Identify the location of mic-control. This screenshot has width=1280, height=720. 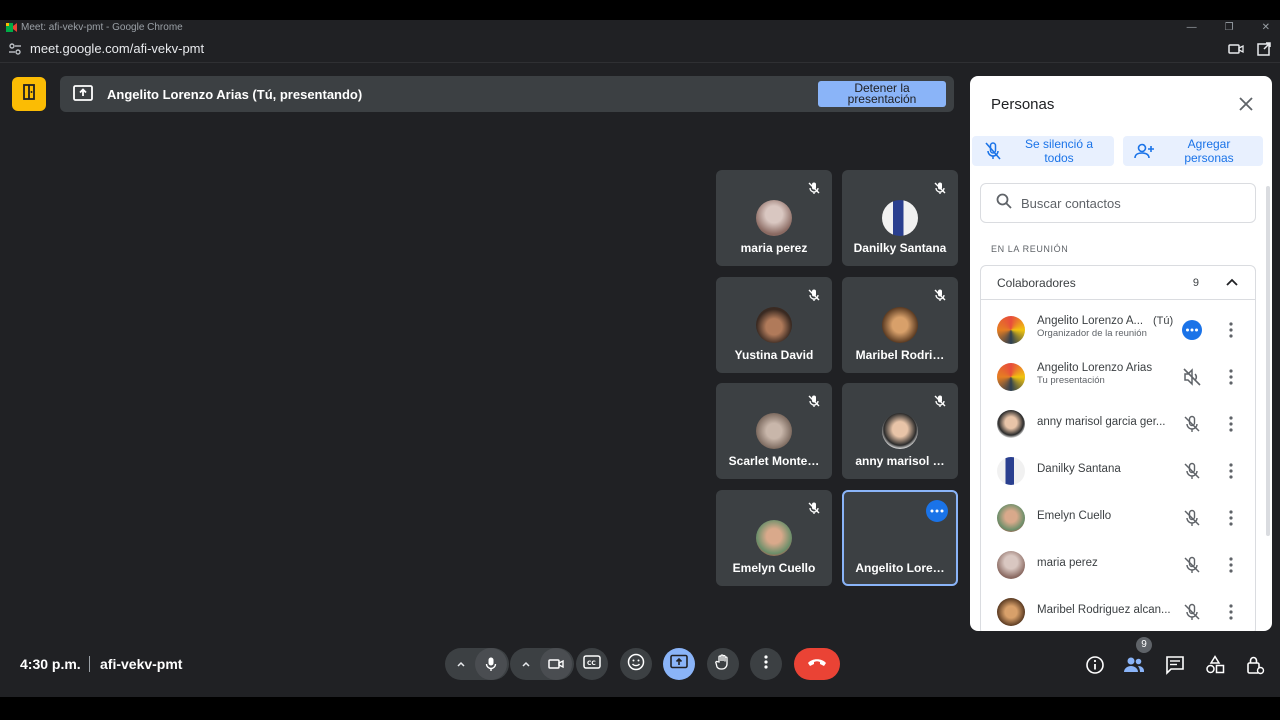
(477, 664).